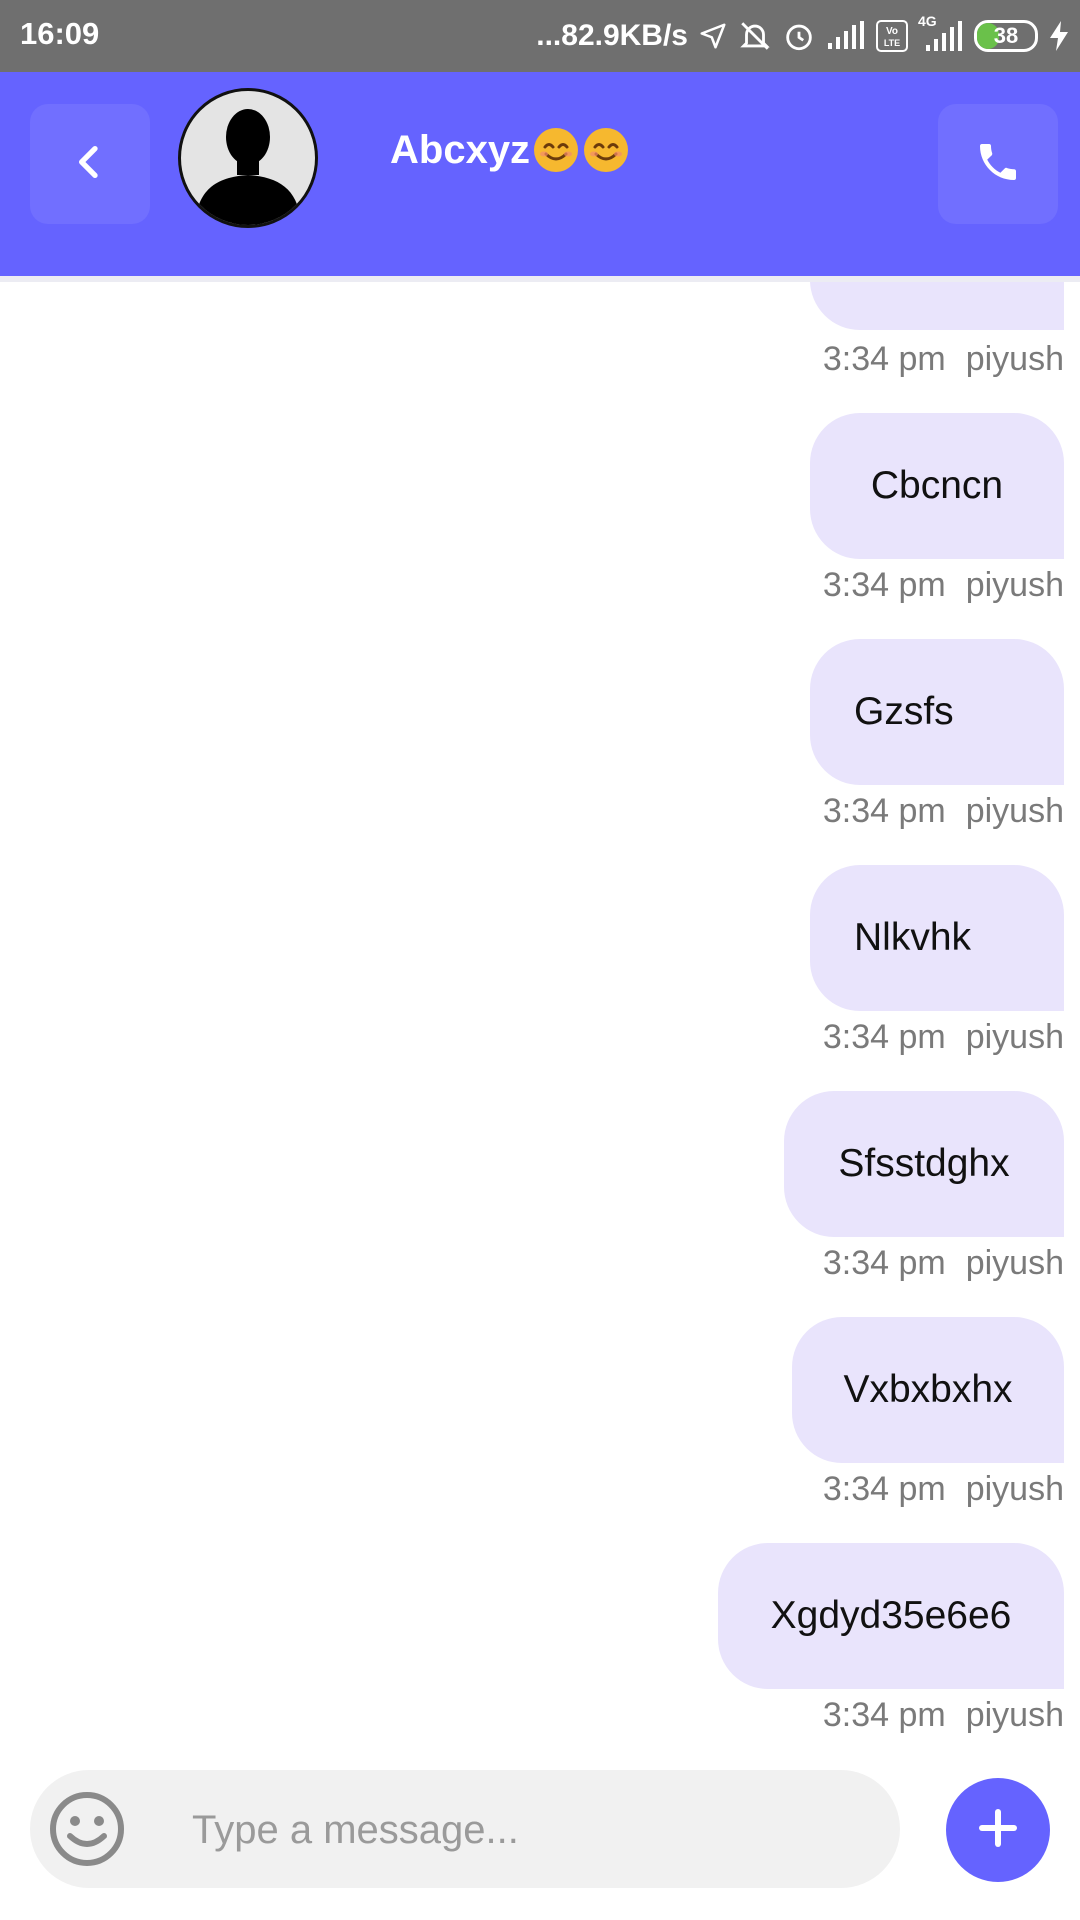 The width and height of the screenshot is (1080, 1920). I want to click on message-text: Vxbxbxhx, so click(928, 1389).